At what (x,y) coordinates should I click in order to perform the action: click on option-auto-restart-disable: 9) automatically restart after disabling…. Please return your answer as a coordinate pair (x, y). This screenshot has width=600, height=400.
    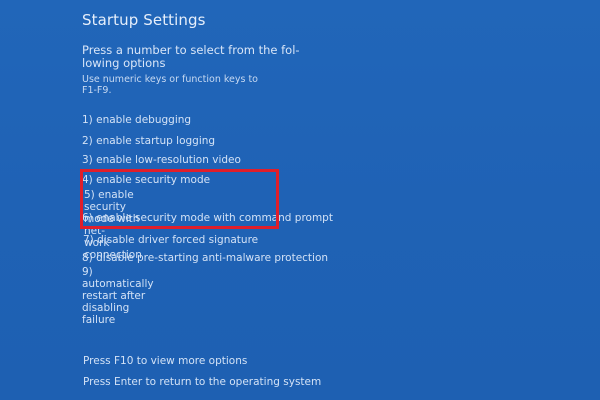
    Looking at the image, I should click on (118, 296).